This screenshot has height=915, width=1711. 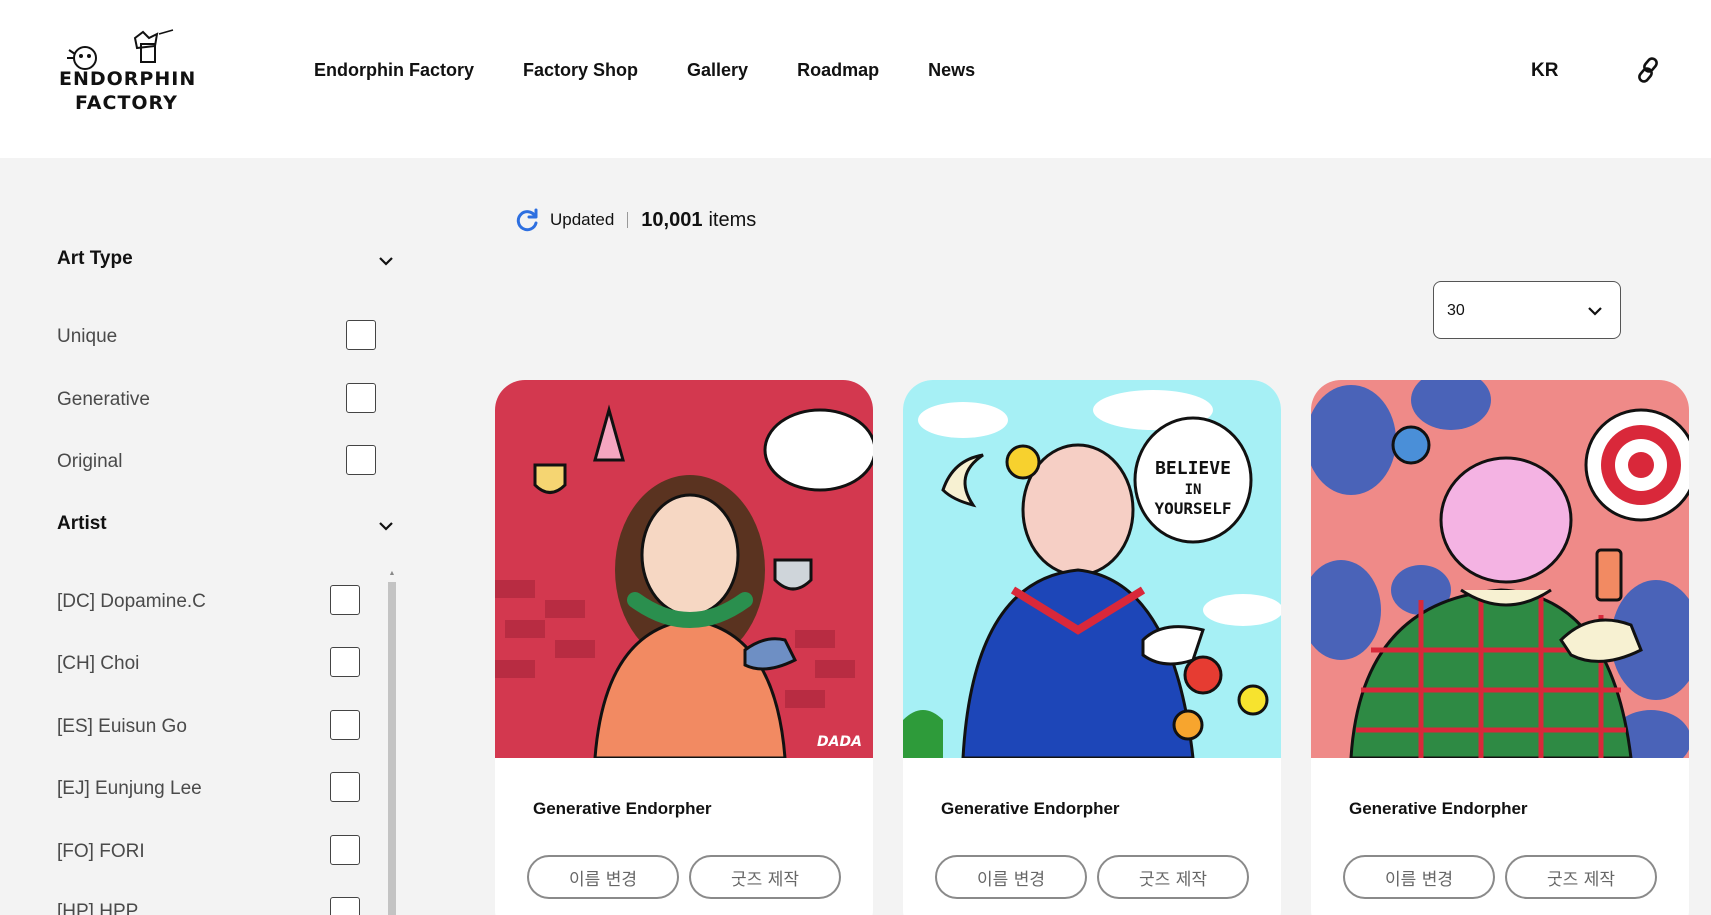 What do you see at coordinates (838, 70) in the screenshot?
I see `nav-roadmap: Roadmap` at bounding box center [838, 70].